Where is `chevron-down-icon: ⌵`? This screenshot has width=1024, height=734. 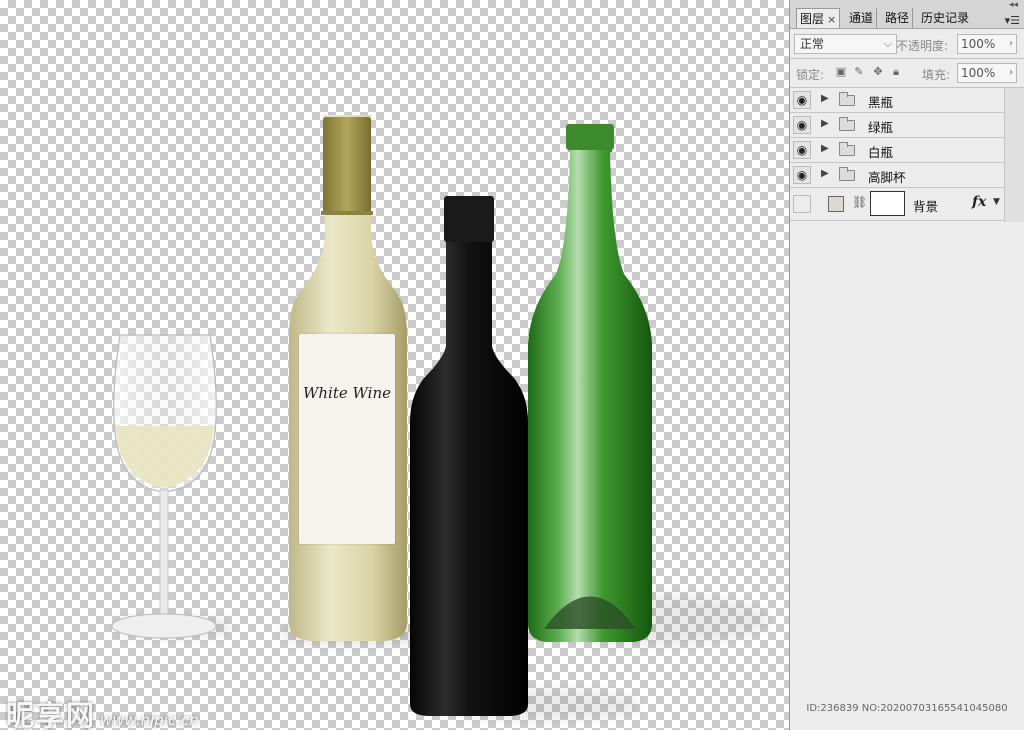
chevron-down-icon: ⌵ is located at coordinates (887, 43).